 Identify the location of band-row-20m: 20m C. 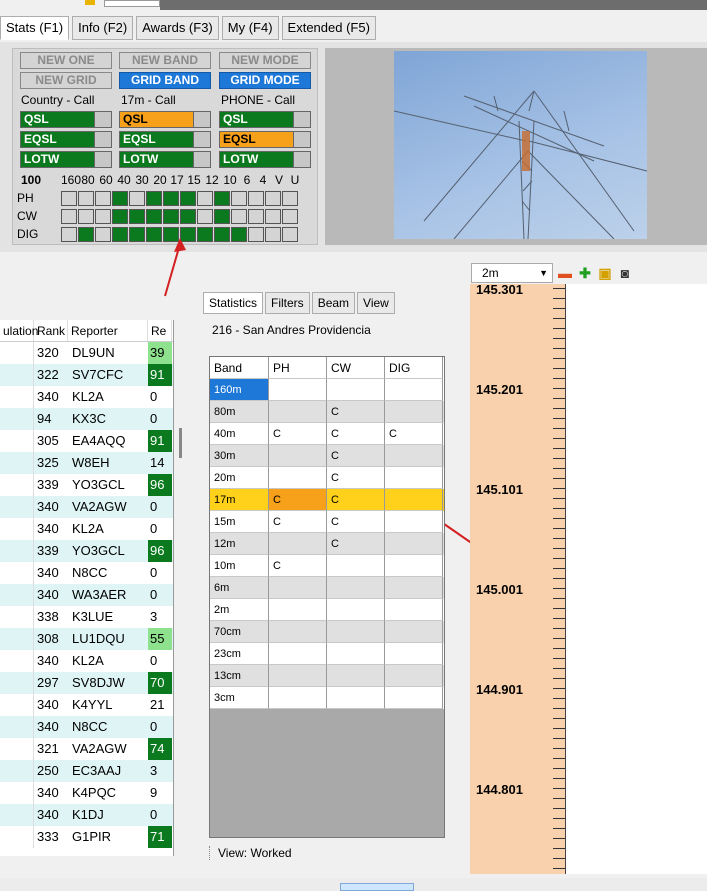
(327, 478).